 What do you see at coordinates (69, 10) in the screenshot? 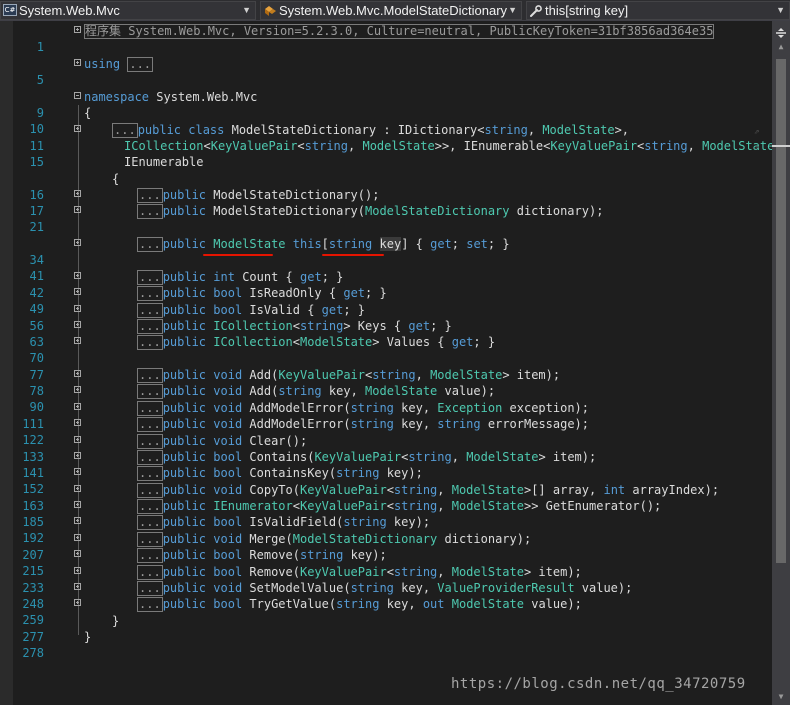
I see `project-dropdown-label: System.Web.Mvc` at bounding box center [69, 10].